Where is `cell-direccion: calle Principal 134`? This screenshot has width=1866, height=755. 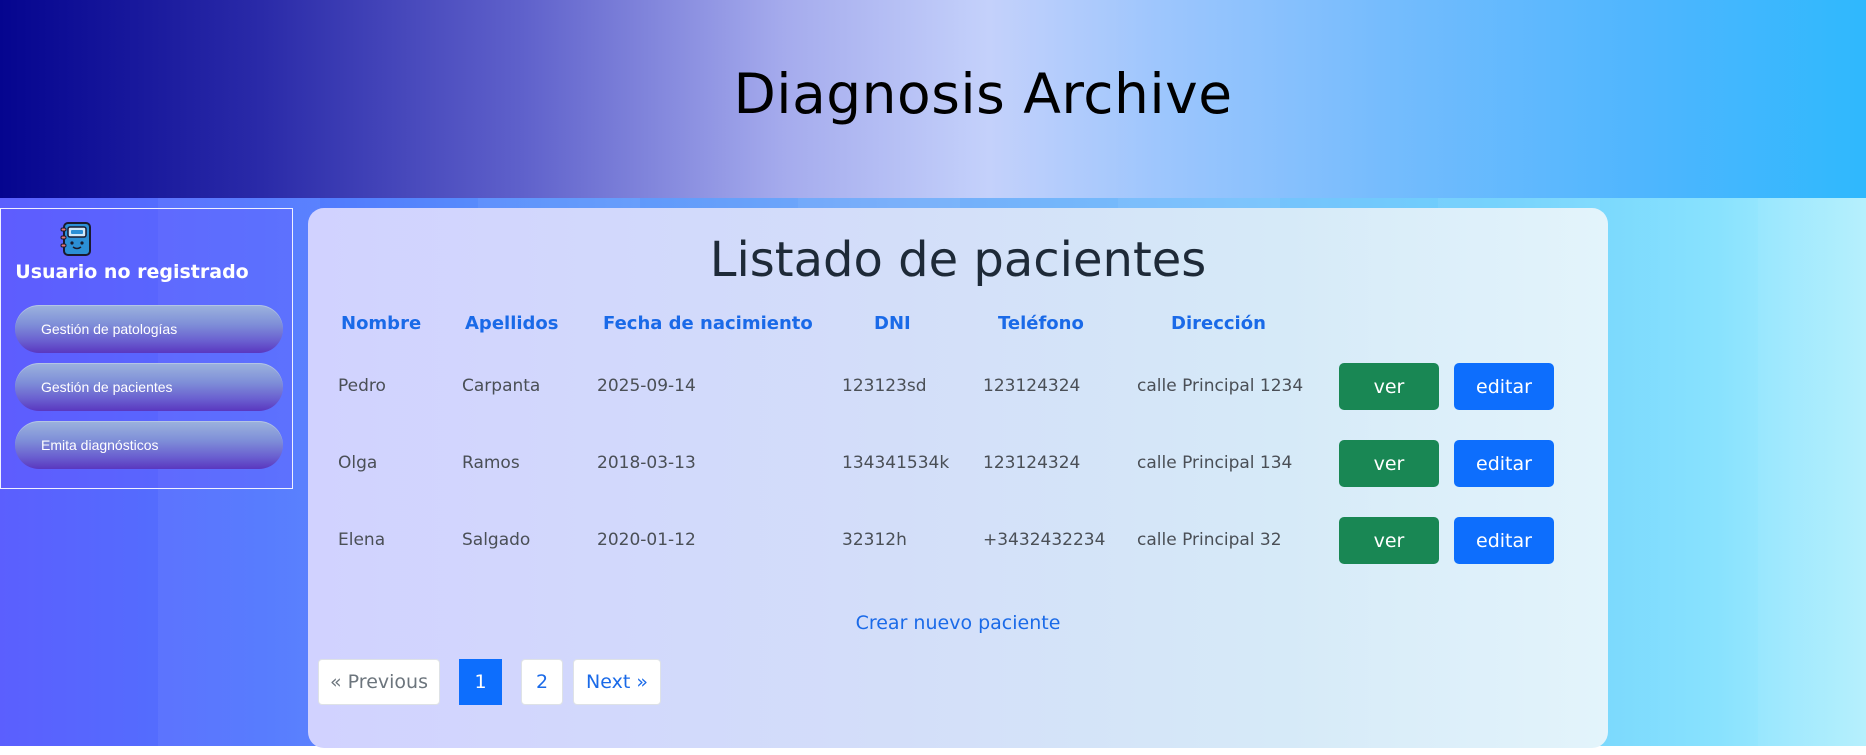 cell-direccion: calle Principal 134 is located at coordinates (1215, 463).